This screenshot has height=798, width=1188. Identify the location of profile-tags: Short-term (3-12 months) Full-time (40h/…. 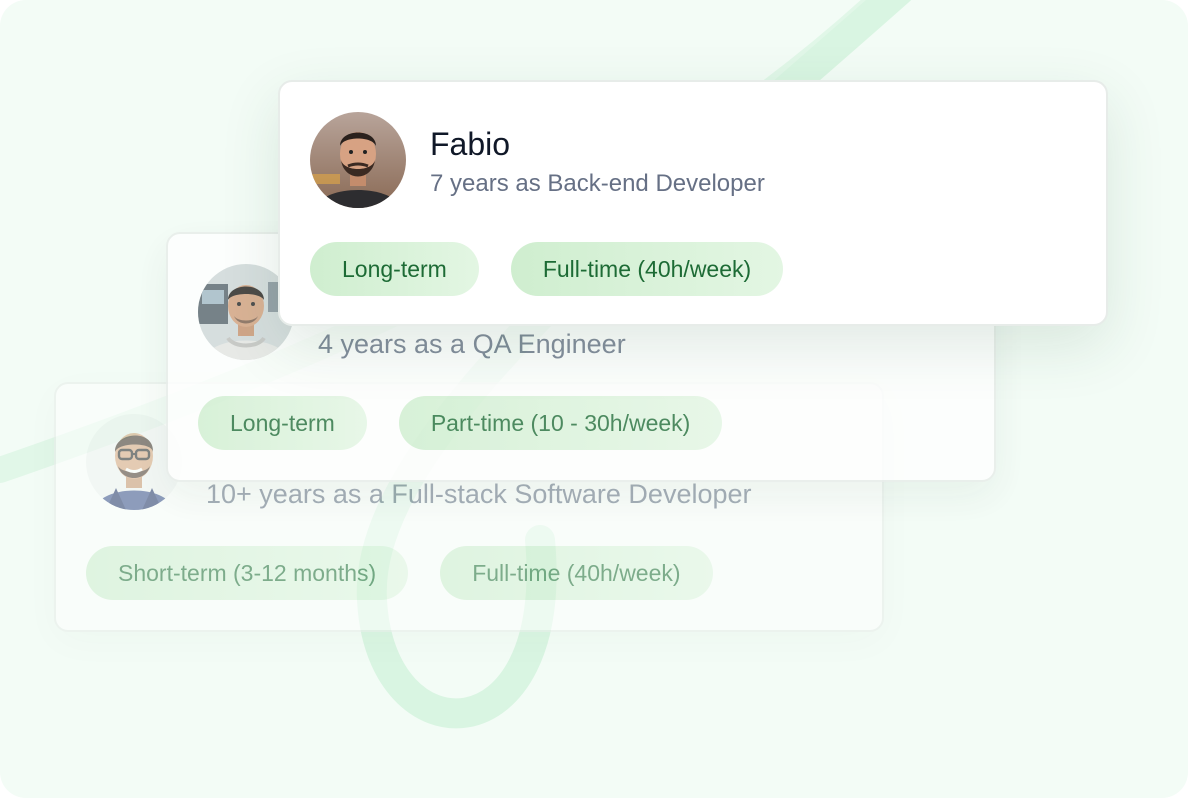
(399, 573).